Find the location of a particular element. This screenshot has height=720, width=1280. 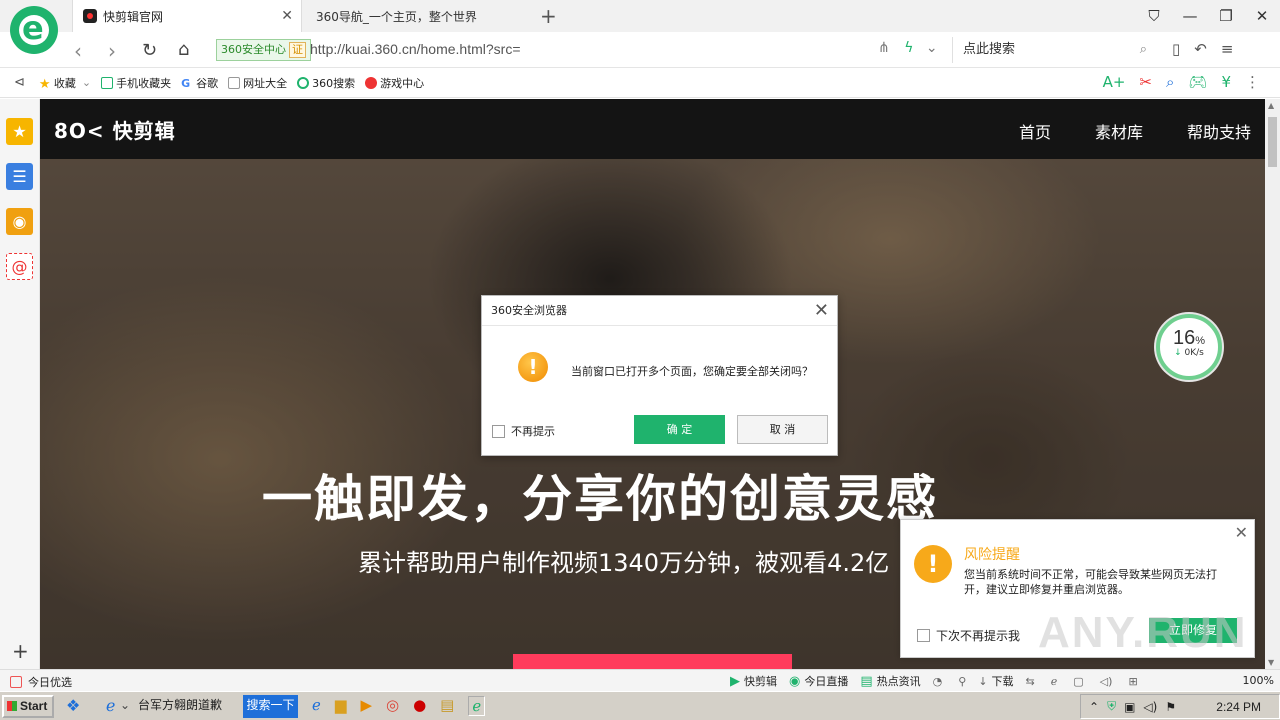

bookmark-games: 游戏中心 is located at coordinates (394, 83).